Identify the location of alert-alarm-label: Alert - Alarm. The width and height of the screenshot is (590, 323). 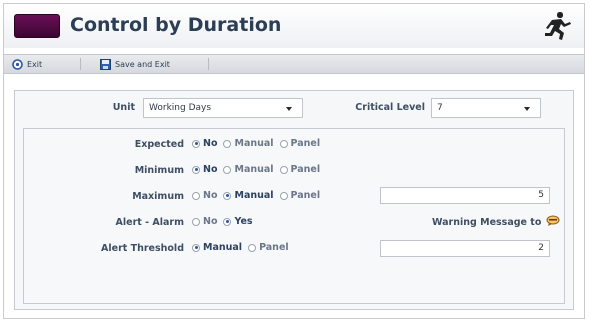
(149, 222).